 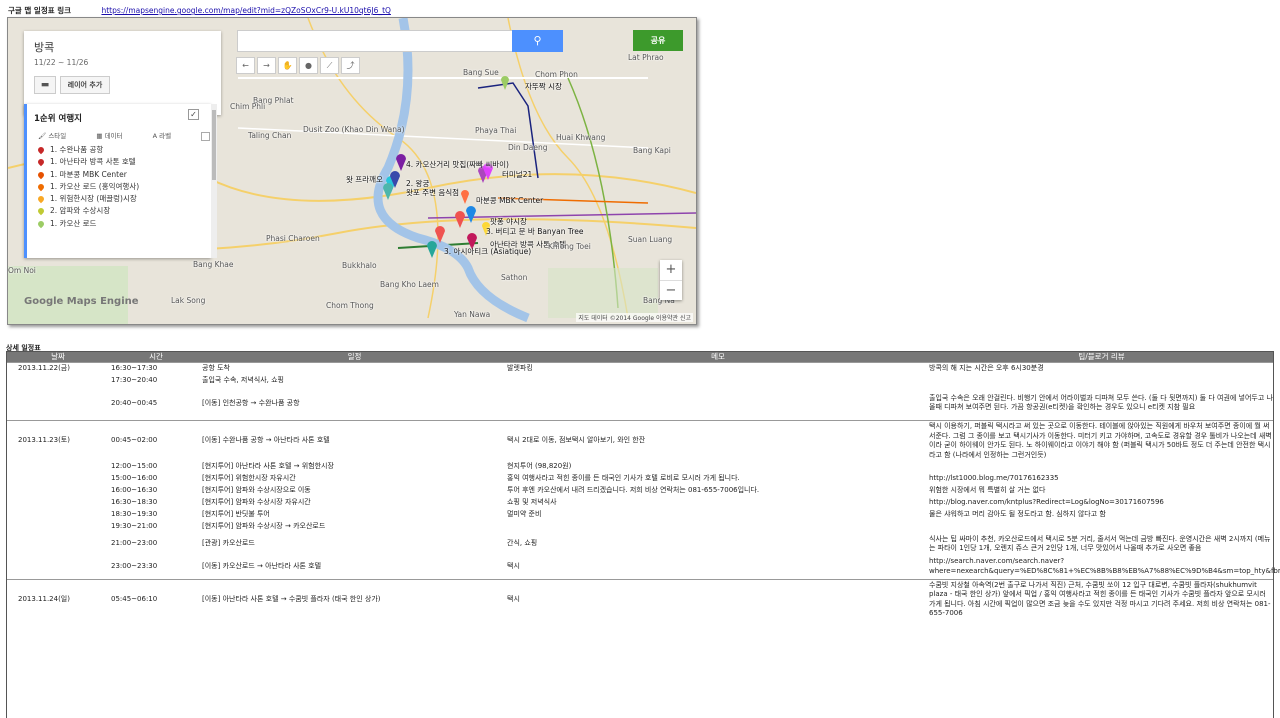 What do you see at coordinates (270, 135) in the screenshot?
I see `map-district-label: Taling Chan` at bounding box center [270, 135].